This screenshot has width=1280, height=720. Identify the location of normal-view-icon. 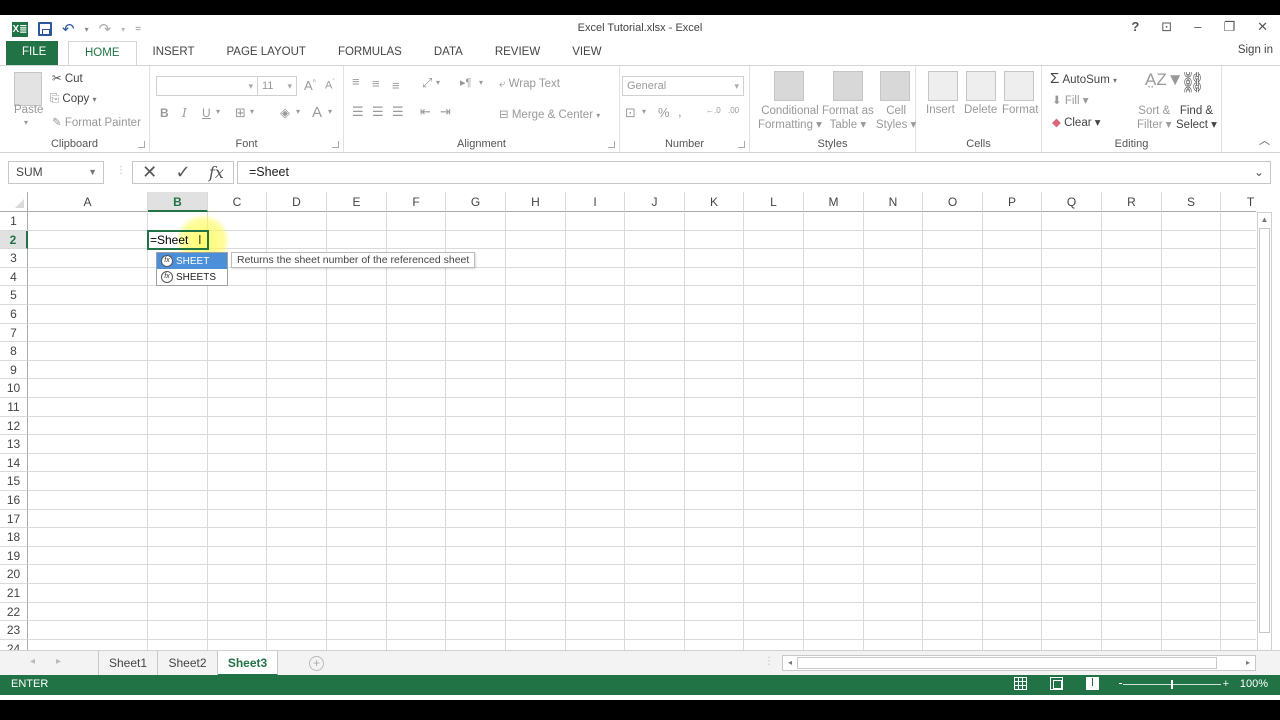
(1020, 683).